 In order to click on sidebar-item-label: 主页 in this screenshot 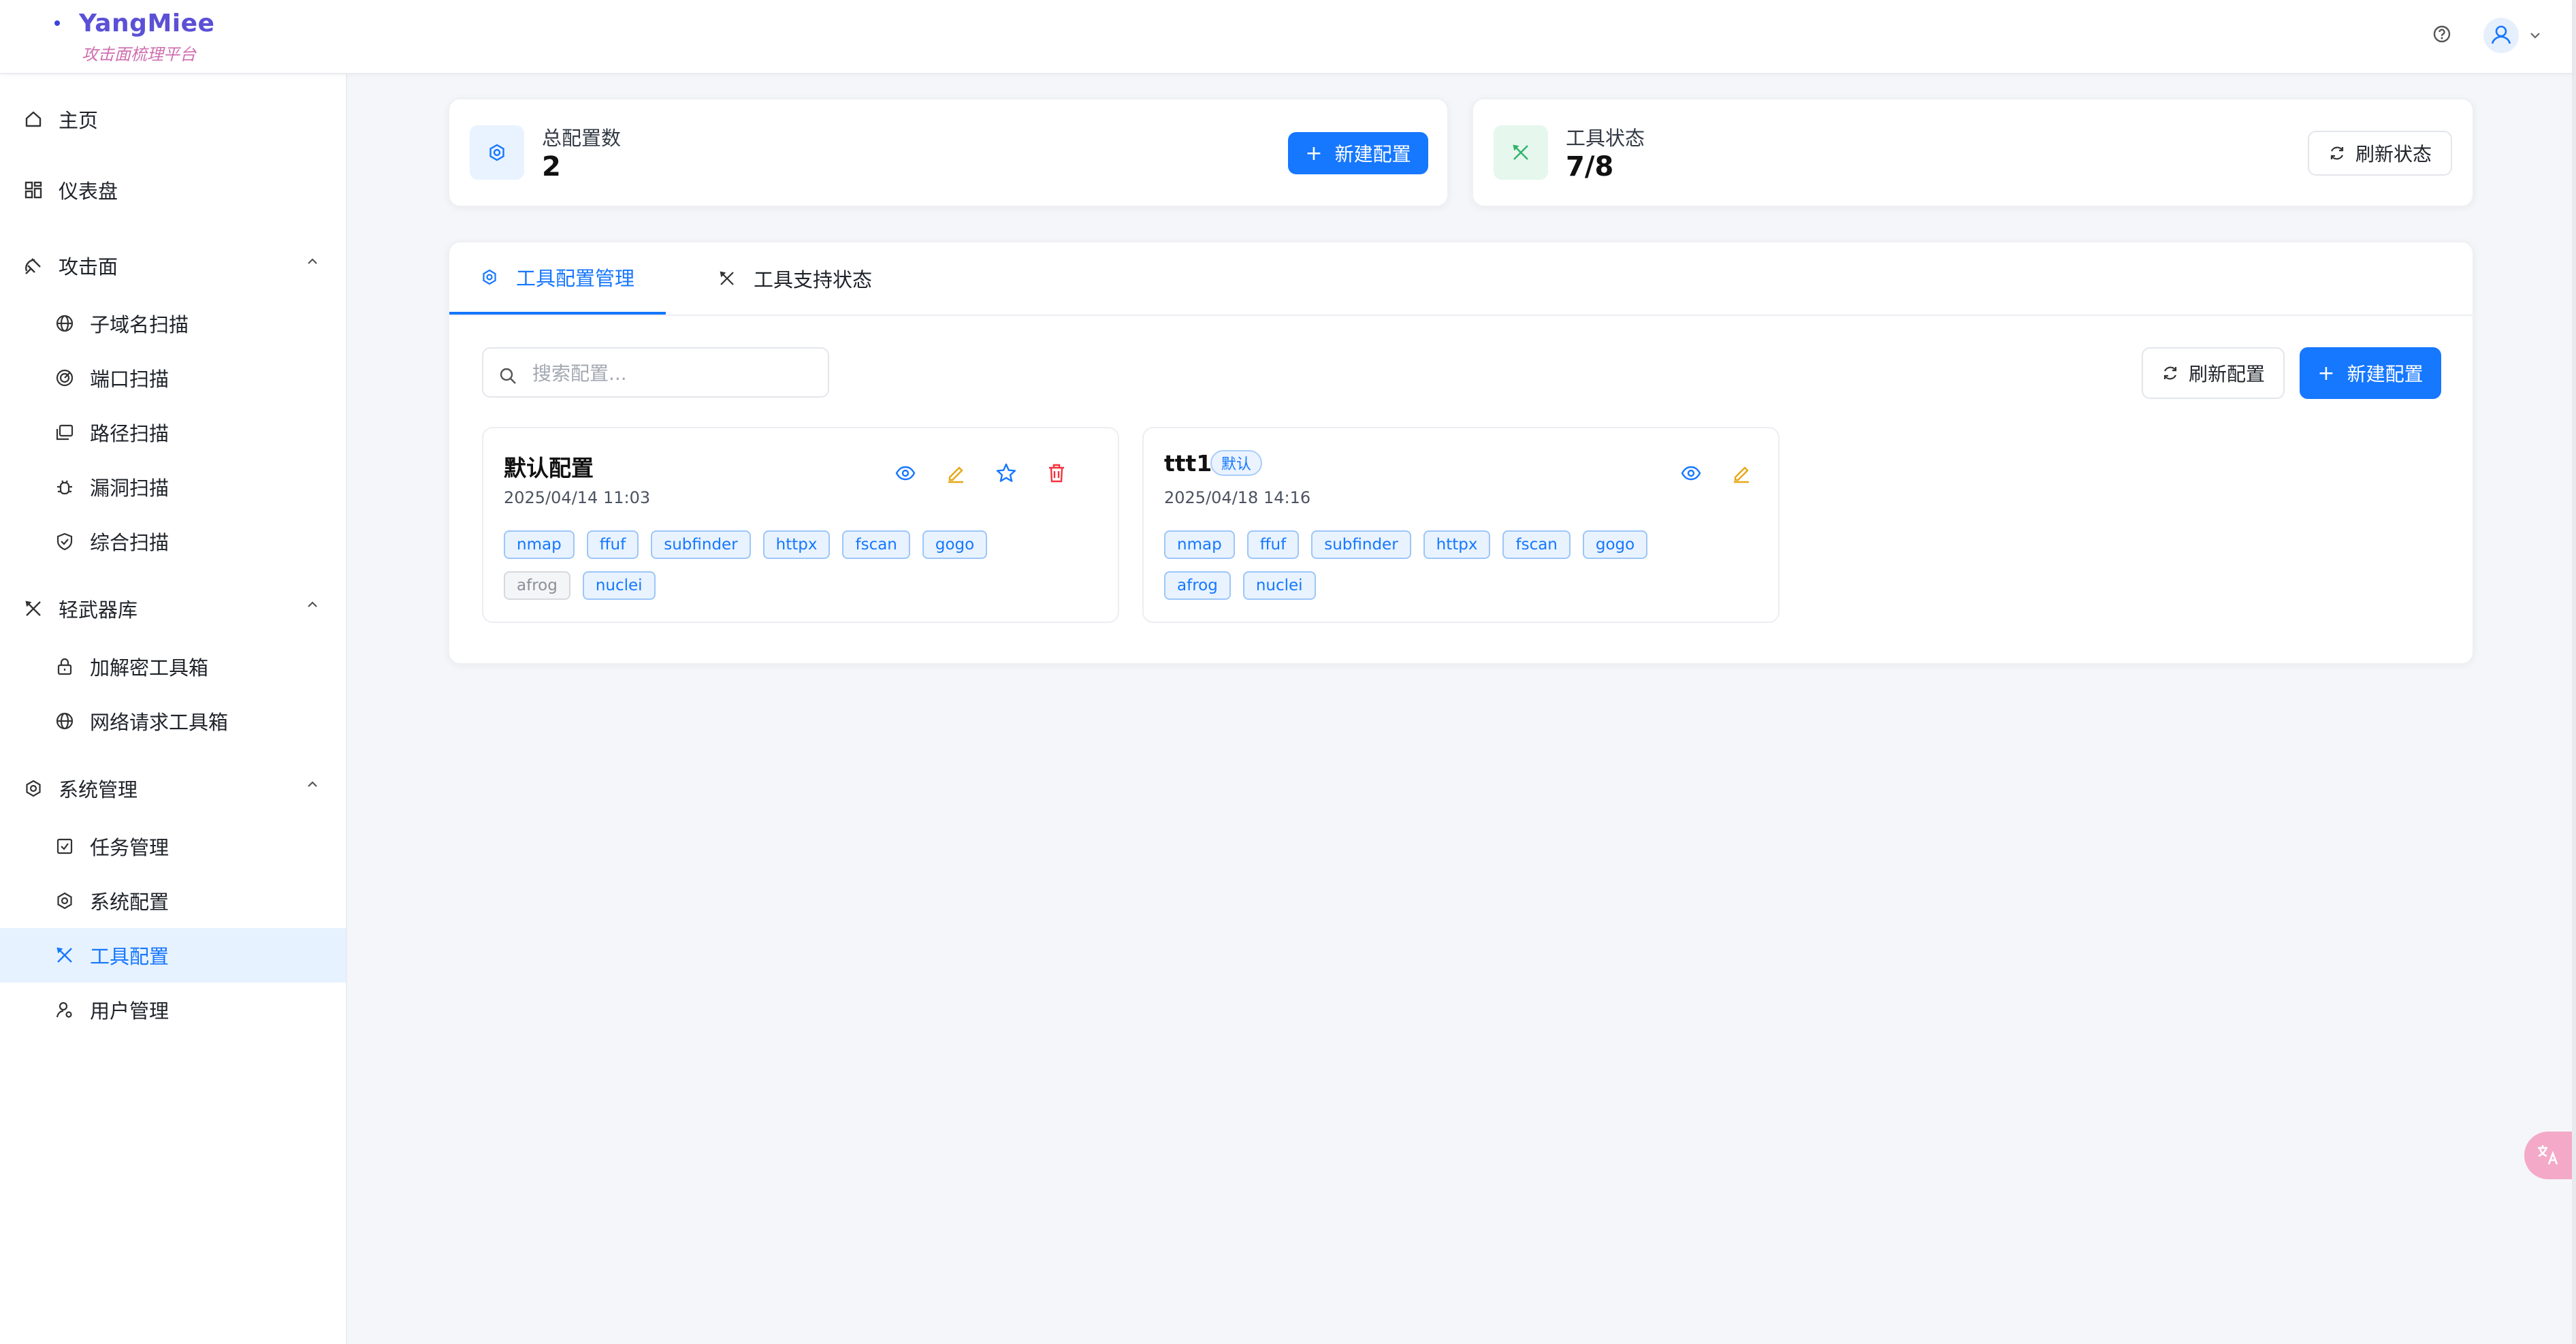, I will do `click(79, 120)`.